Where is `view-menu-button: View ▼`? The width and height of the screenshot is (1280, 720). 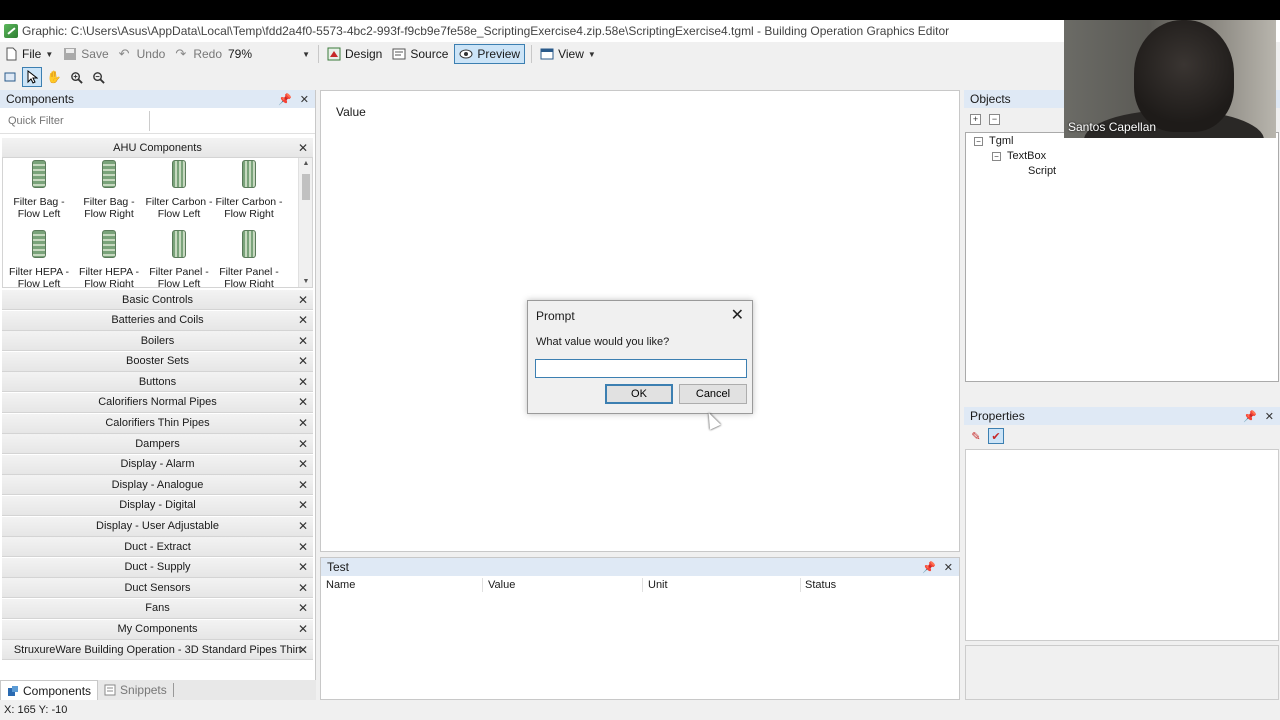
view-menu-button: View ▼ is located at coordinates (568, 54).